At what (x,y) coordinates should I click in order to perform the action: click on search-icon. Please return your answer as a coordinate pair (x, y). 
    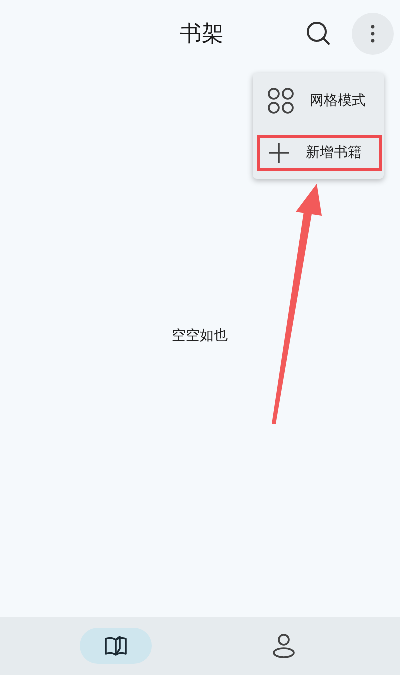
    Looking at the image, I should click on (319, 34).